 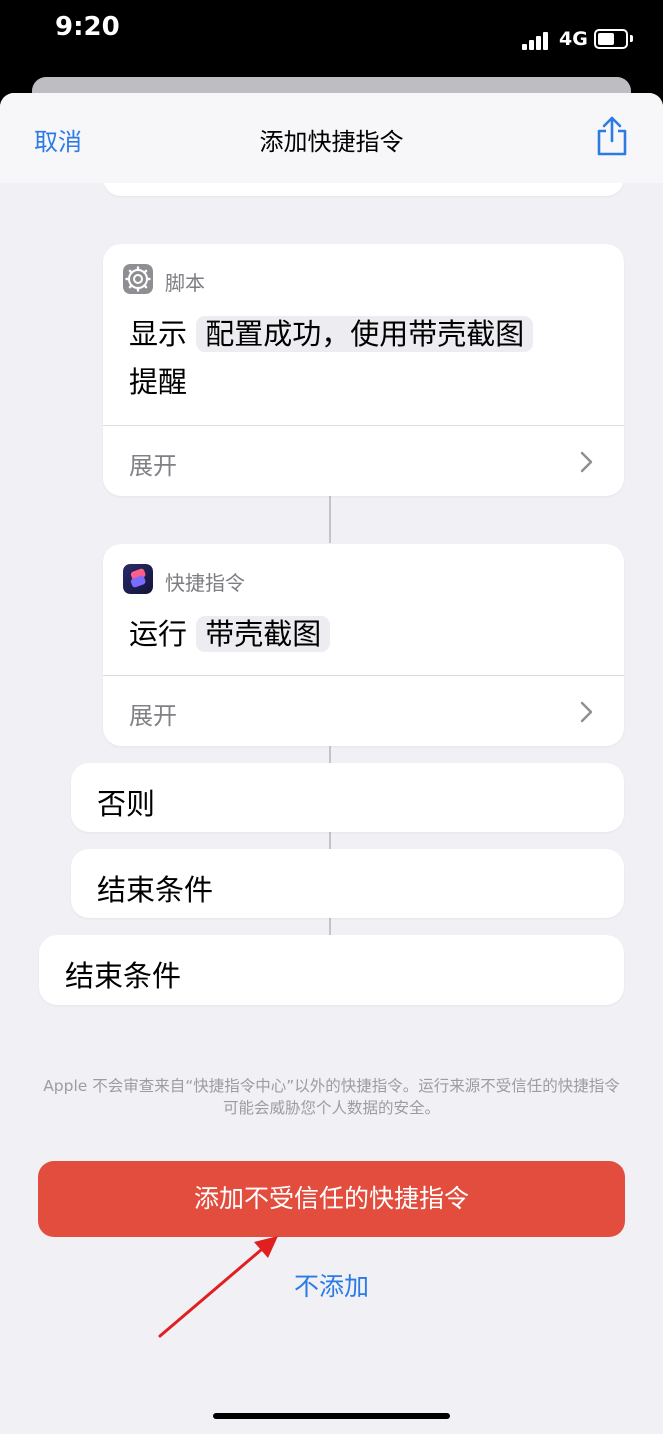 I want to click on action-suffix: 提醒, so click(x=158, y=382).